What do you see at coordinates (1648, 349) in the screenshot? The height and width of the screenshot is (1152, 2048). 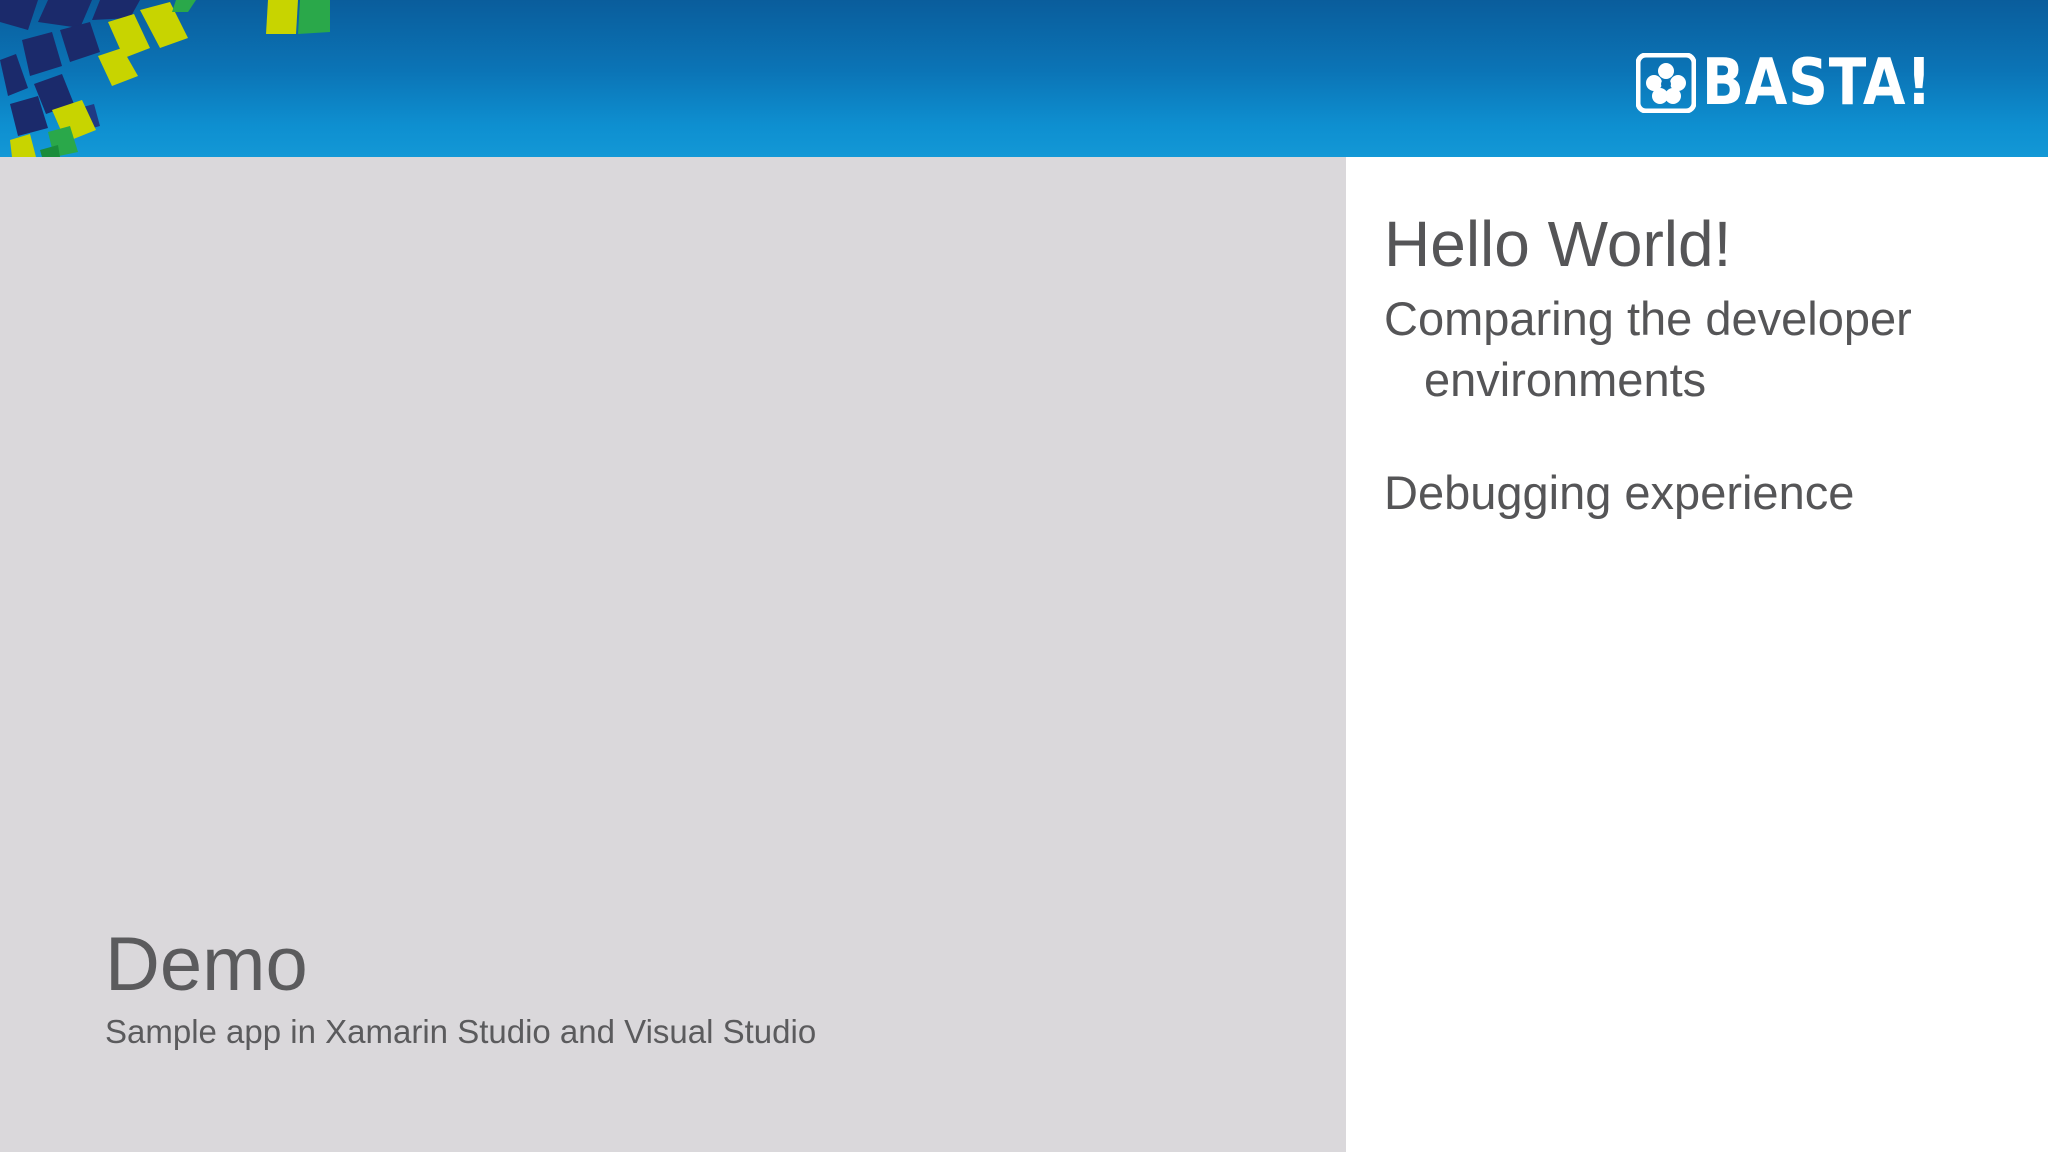 I see `bullet-item: Comparing the developer environments` at bounding box center [1648, 349].